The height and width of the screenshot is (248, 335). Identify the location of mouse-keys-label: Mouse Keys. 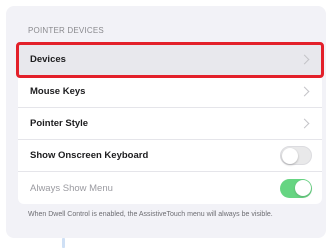
(58, 91).